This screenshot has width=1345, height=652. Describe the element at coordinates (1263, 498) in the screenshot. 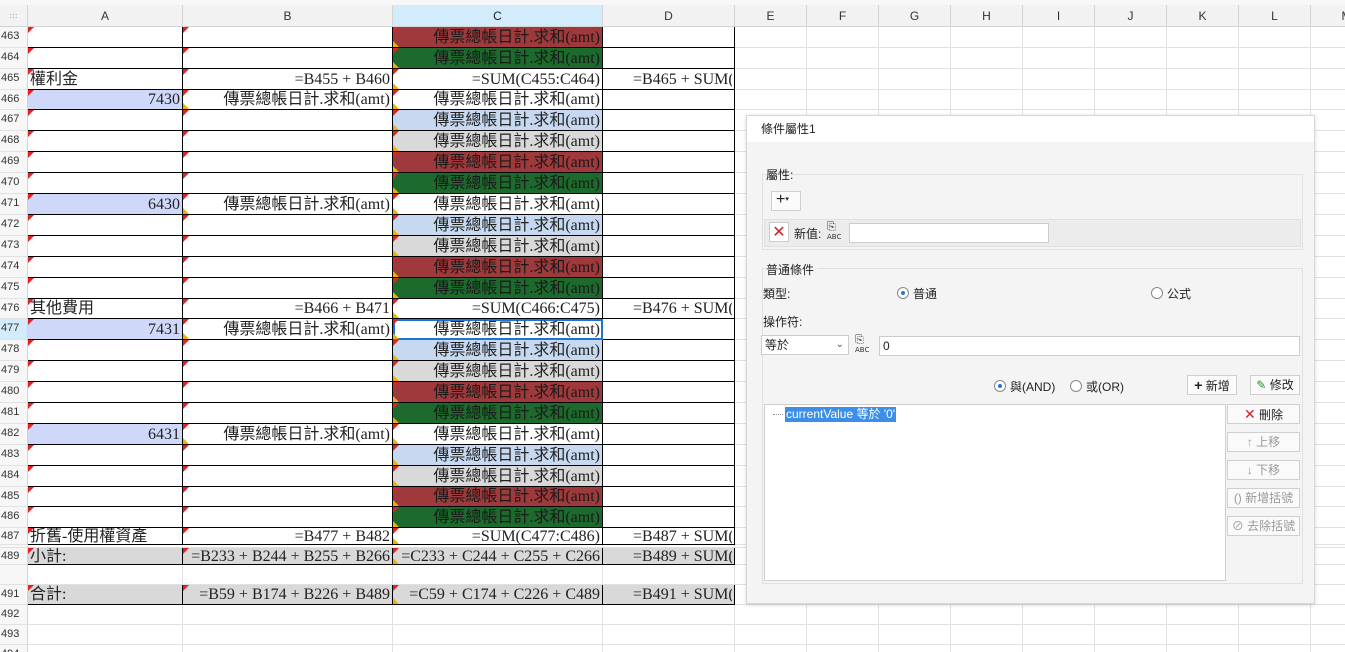

I see `add-bracket-button: () 新增括號` at that location.